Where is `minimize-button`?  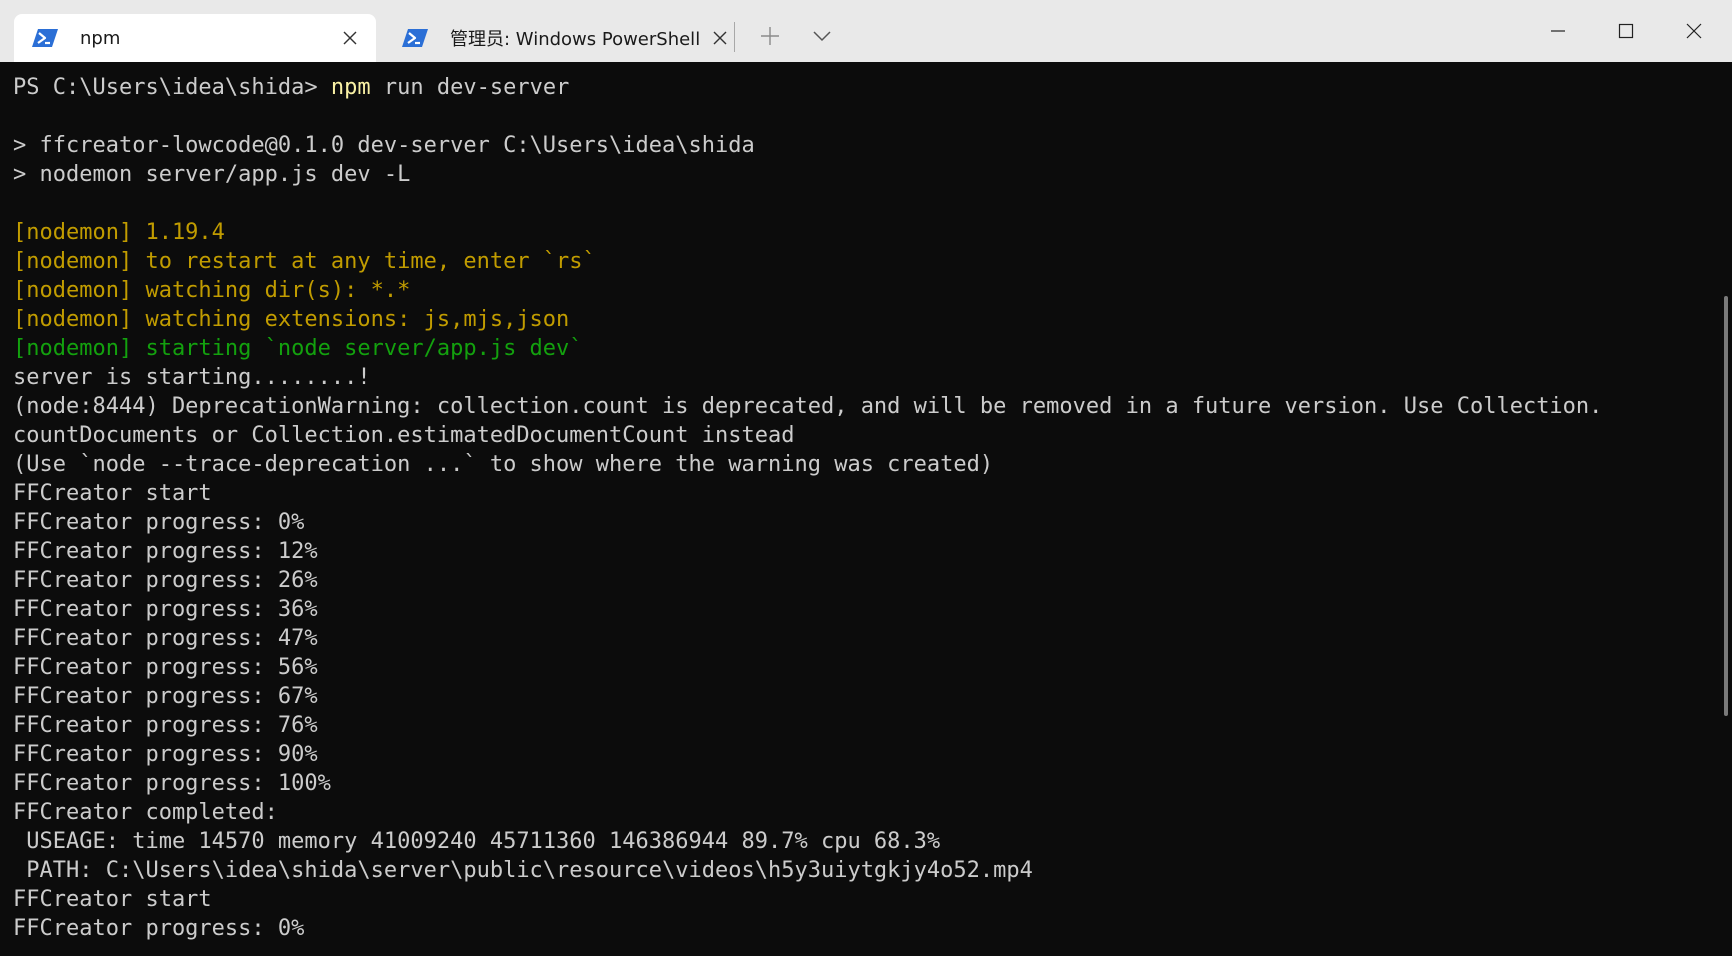 minimize-button is located at coordinates (1558, 31).